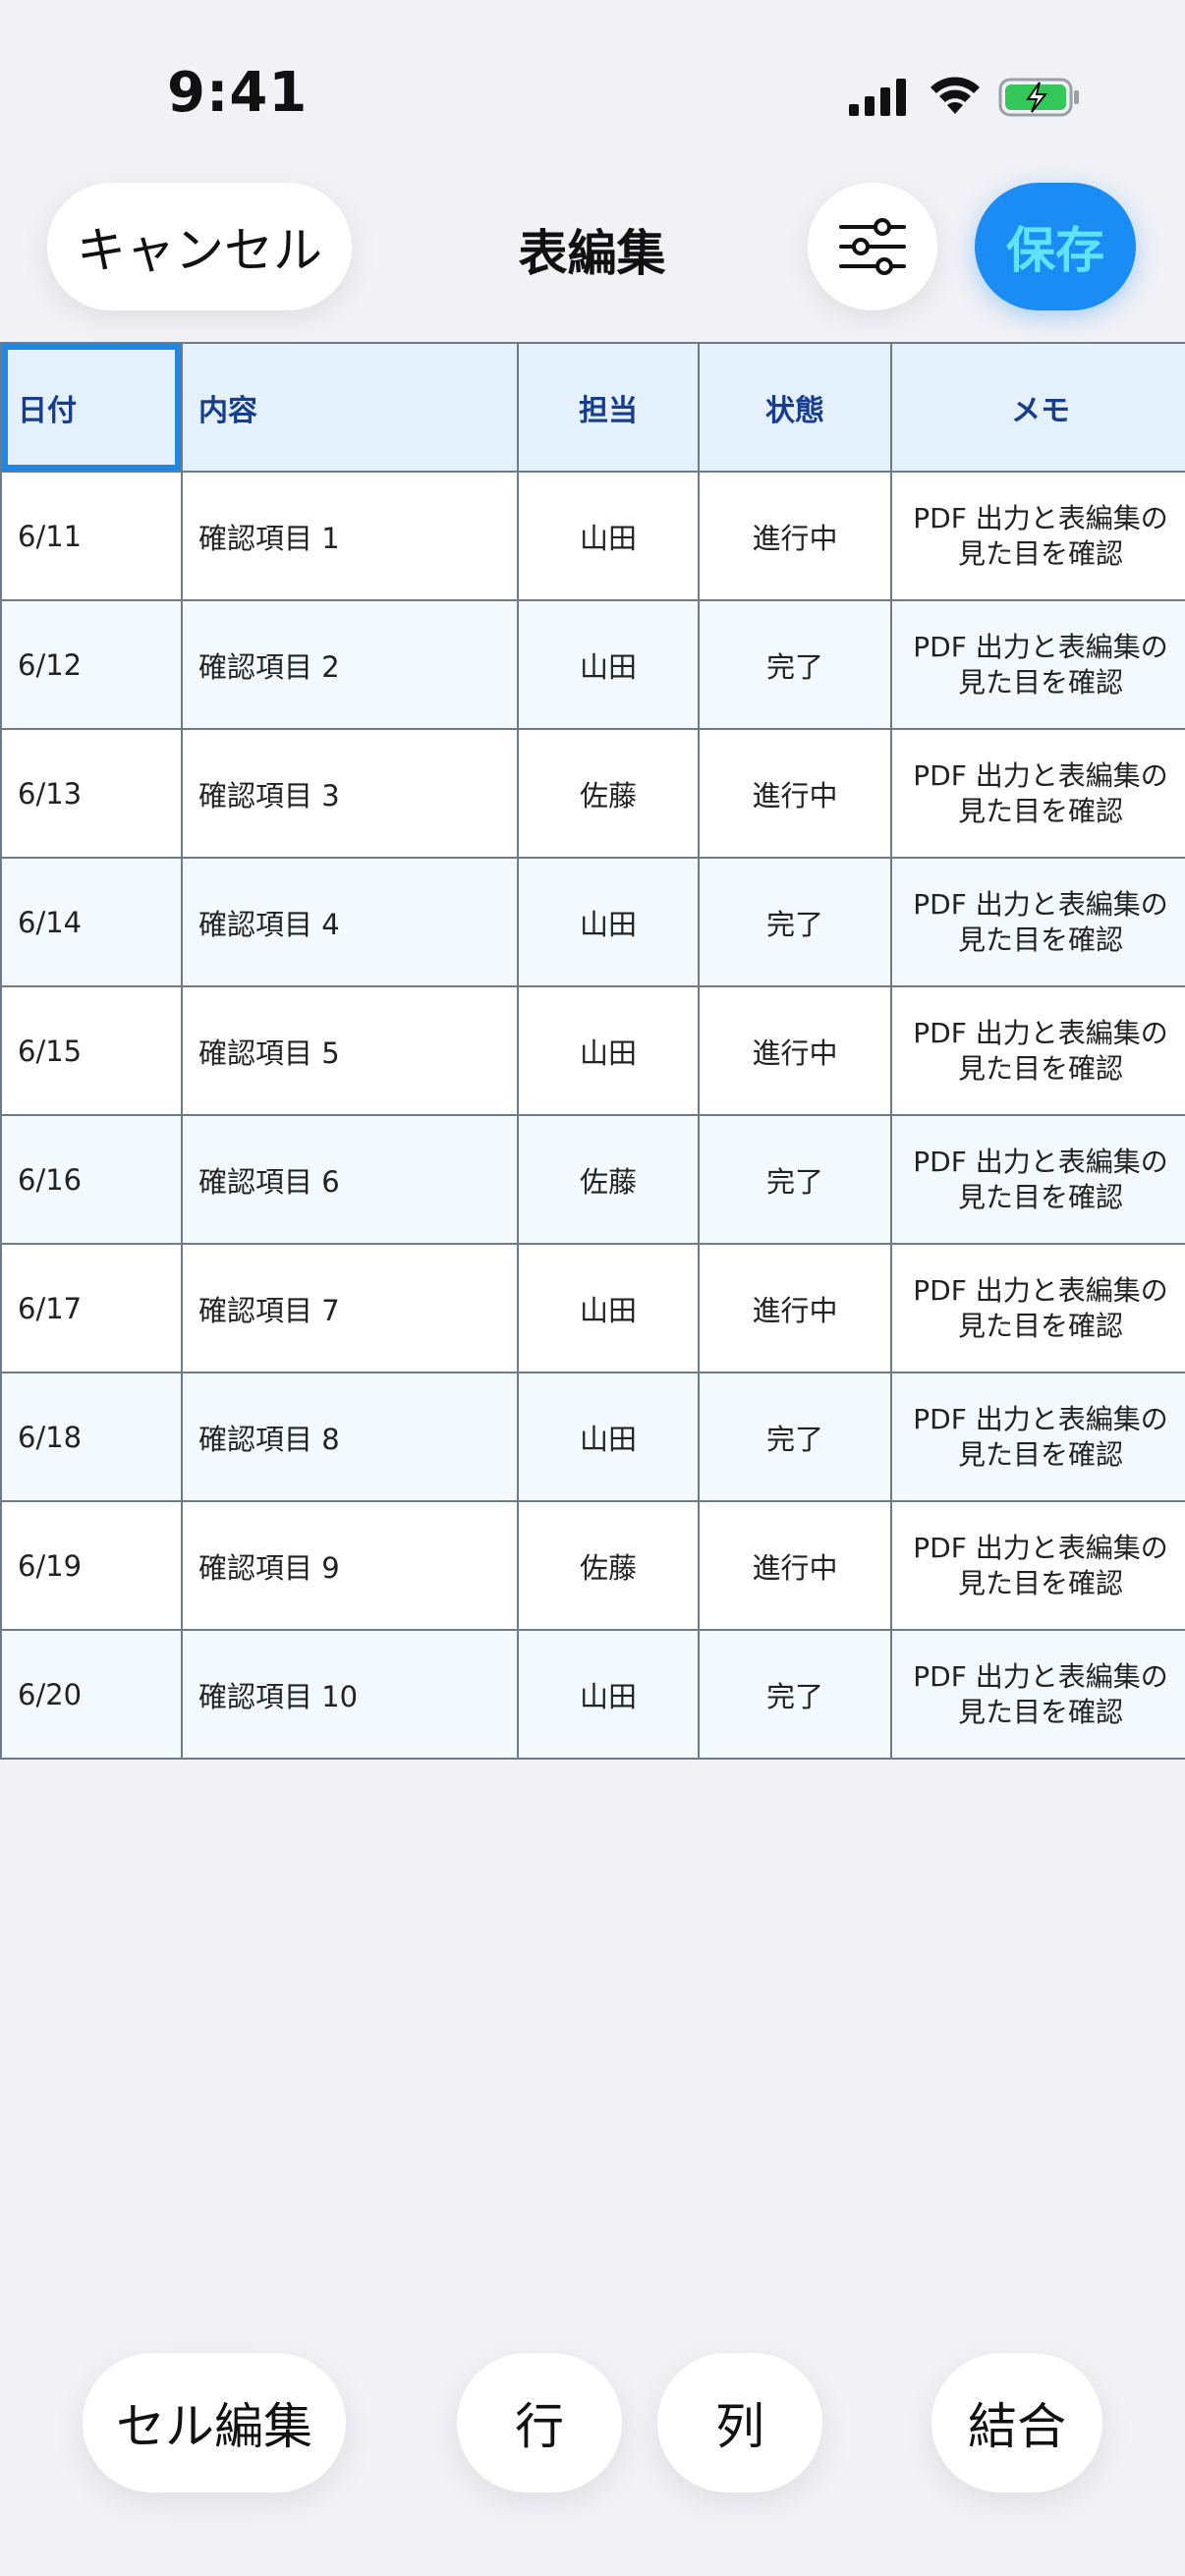 Image resolution: width=1185 pixels, height=2576 pixels. I want to click on cell-content: 確認項目 8, so click(350, 1437).